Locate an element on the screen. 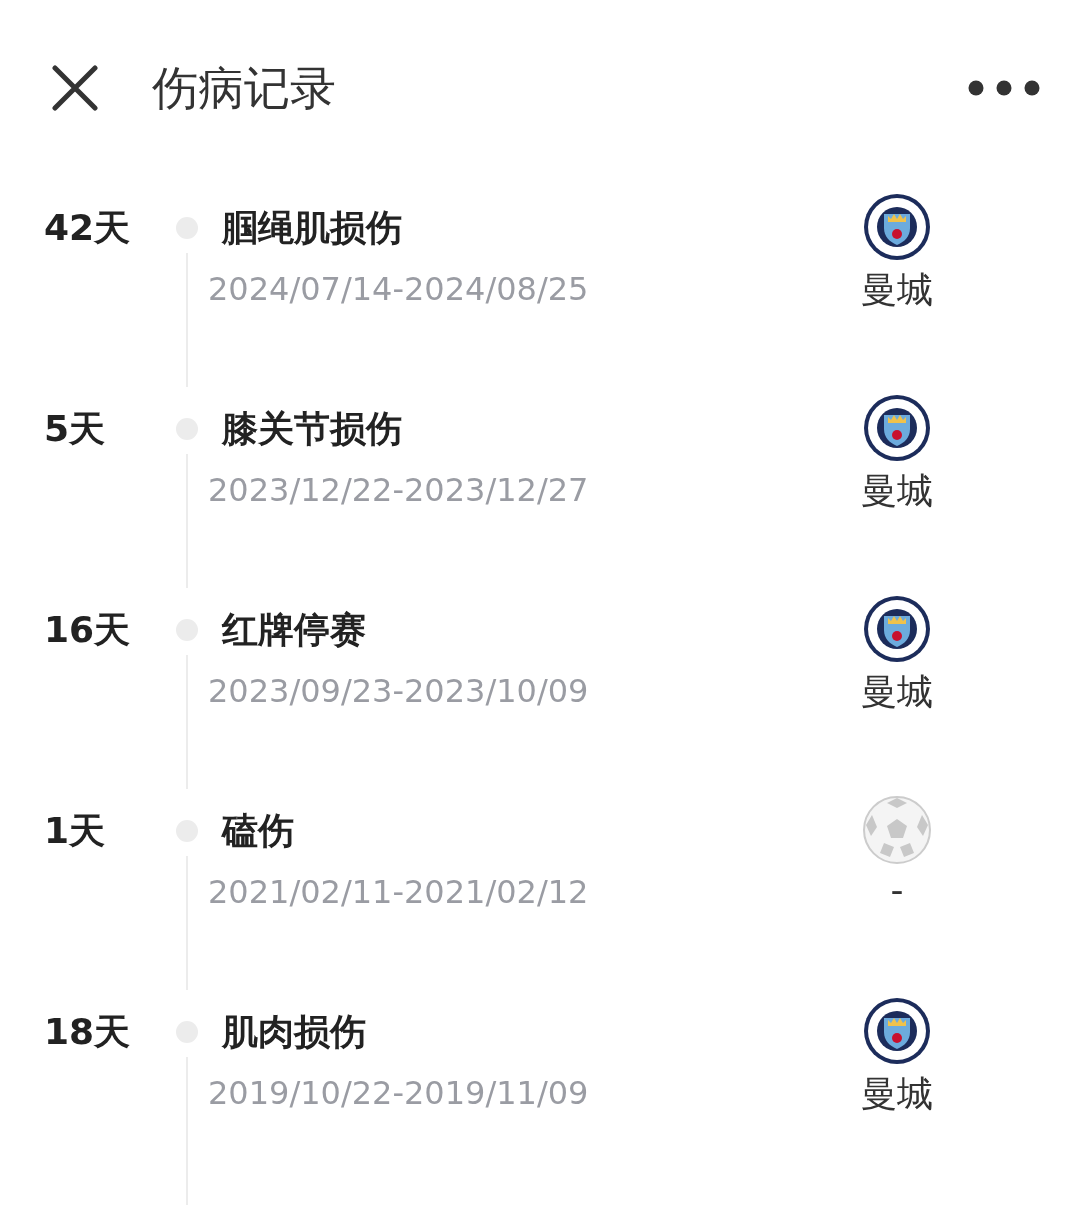 This screenshot has width=1080, height=1209. more-icon is located at coordinates (1004, 88).